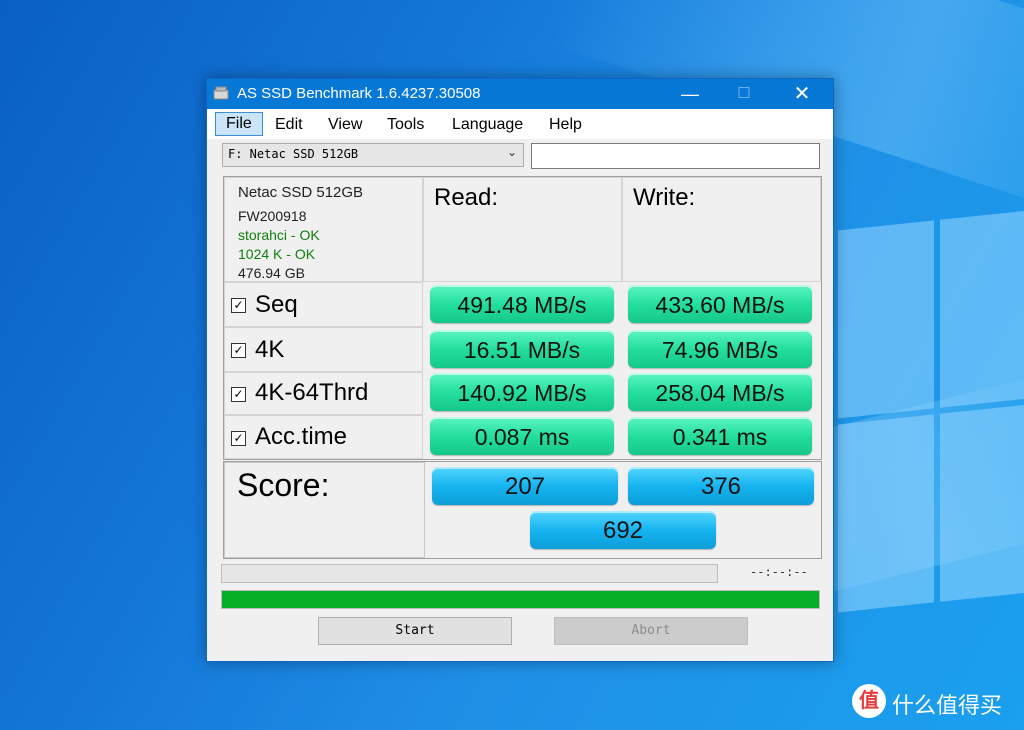  I want to click on menu-file: File, so click(239, 124).